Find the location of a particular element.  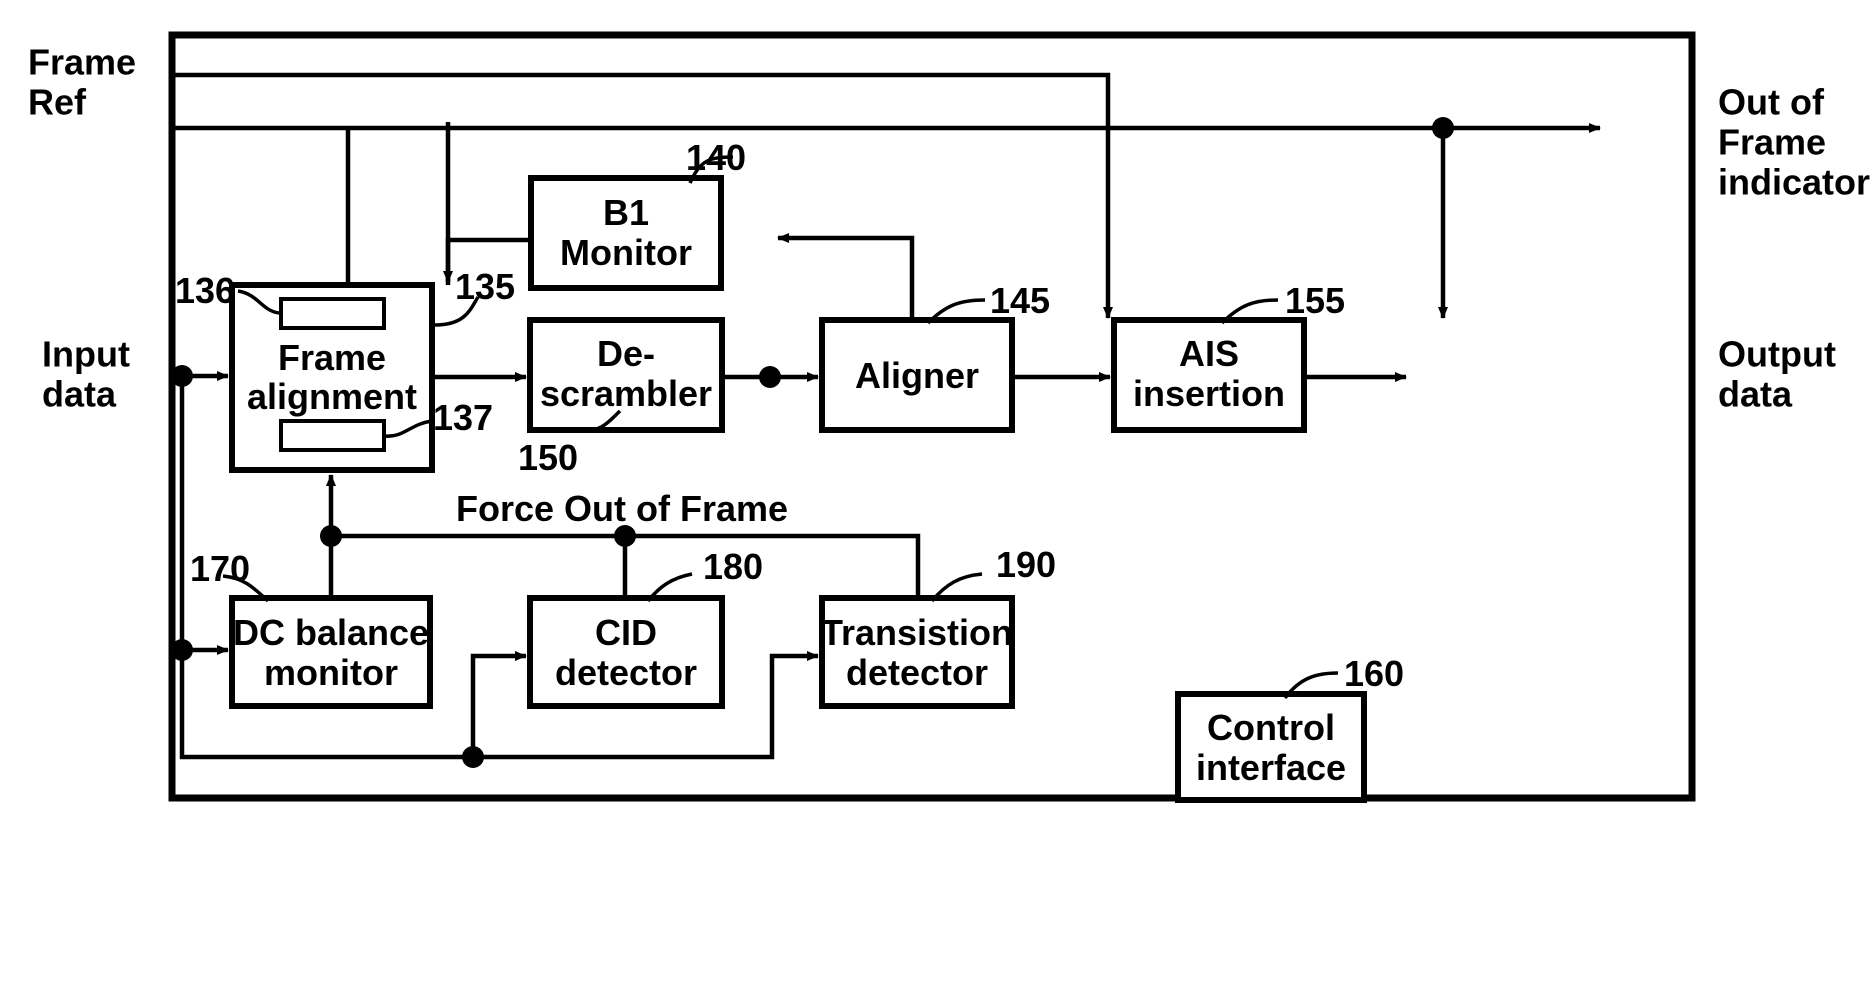

io-label-out-of-frame-line2: Frame is located at coordinates (1772, 141).